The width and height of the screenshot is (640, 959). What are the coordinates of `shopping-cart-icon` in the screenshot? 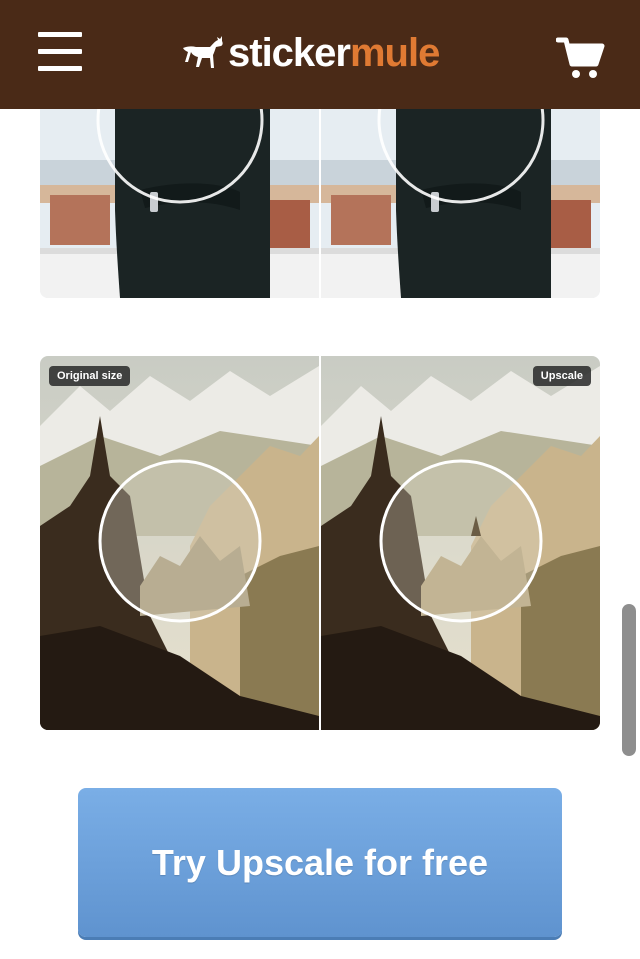 It's located at (580, 58).